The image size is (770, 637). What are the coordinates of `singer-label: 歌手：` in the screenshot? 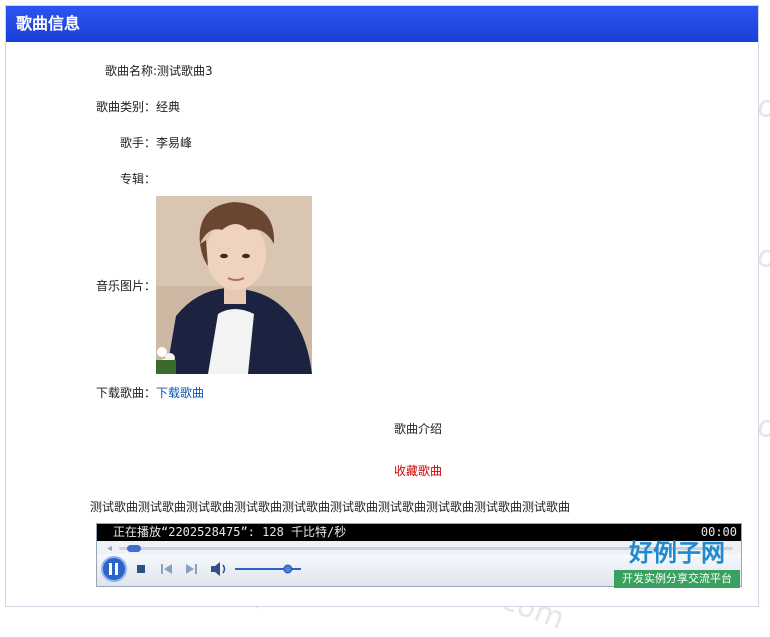 It's located at (138, 143).